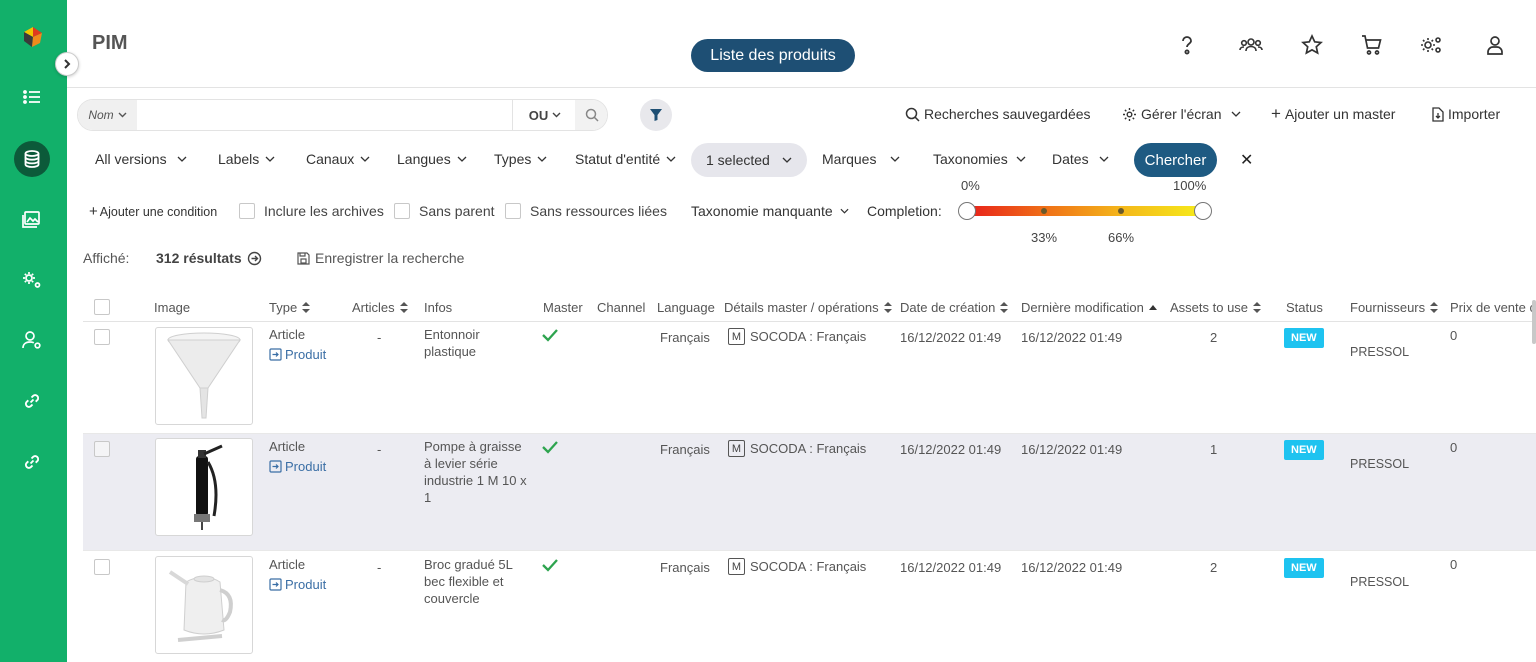  What do you see at coordinates (1251, 45) in the screenshot?
I see `team-icon` at bounding box center [1251, 45].